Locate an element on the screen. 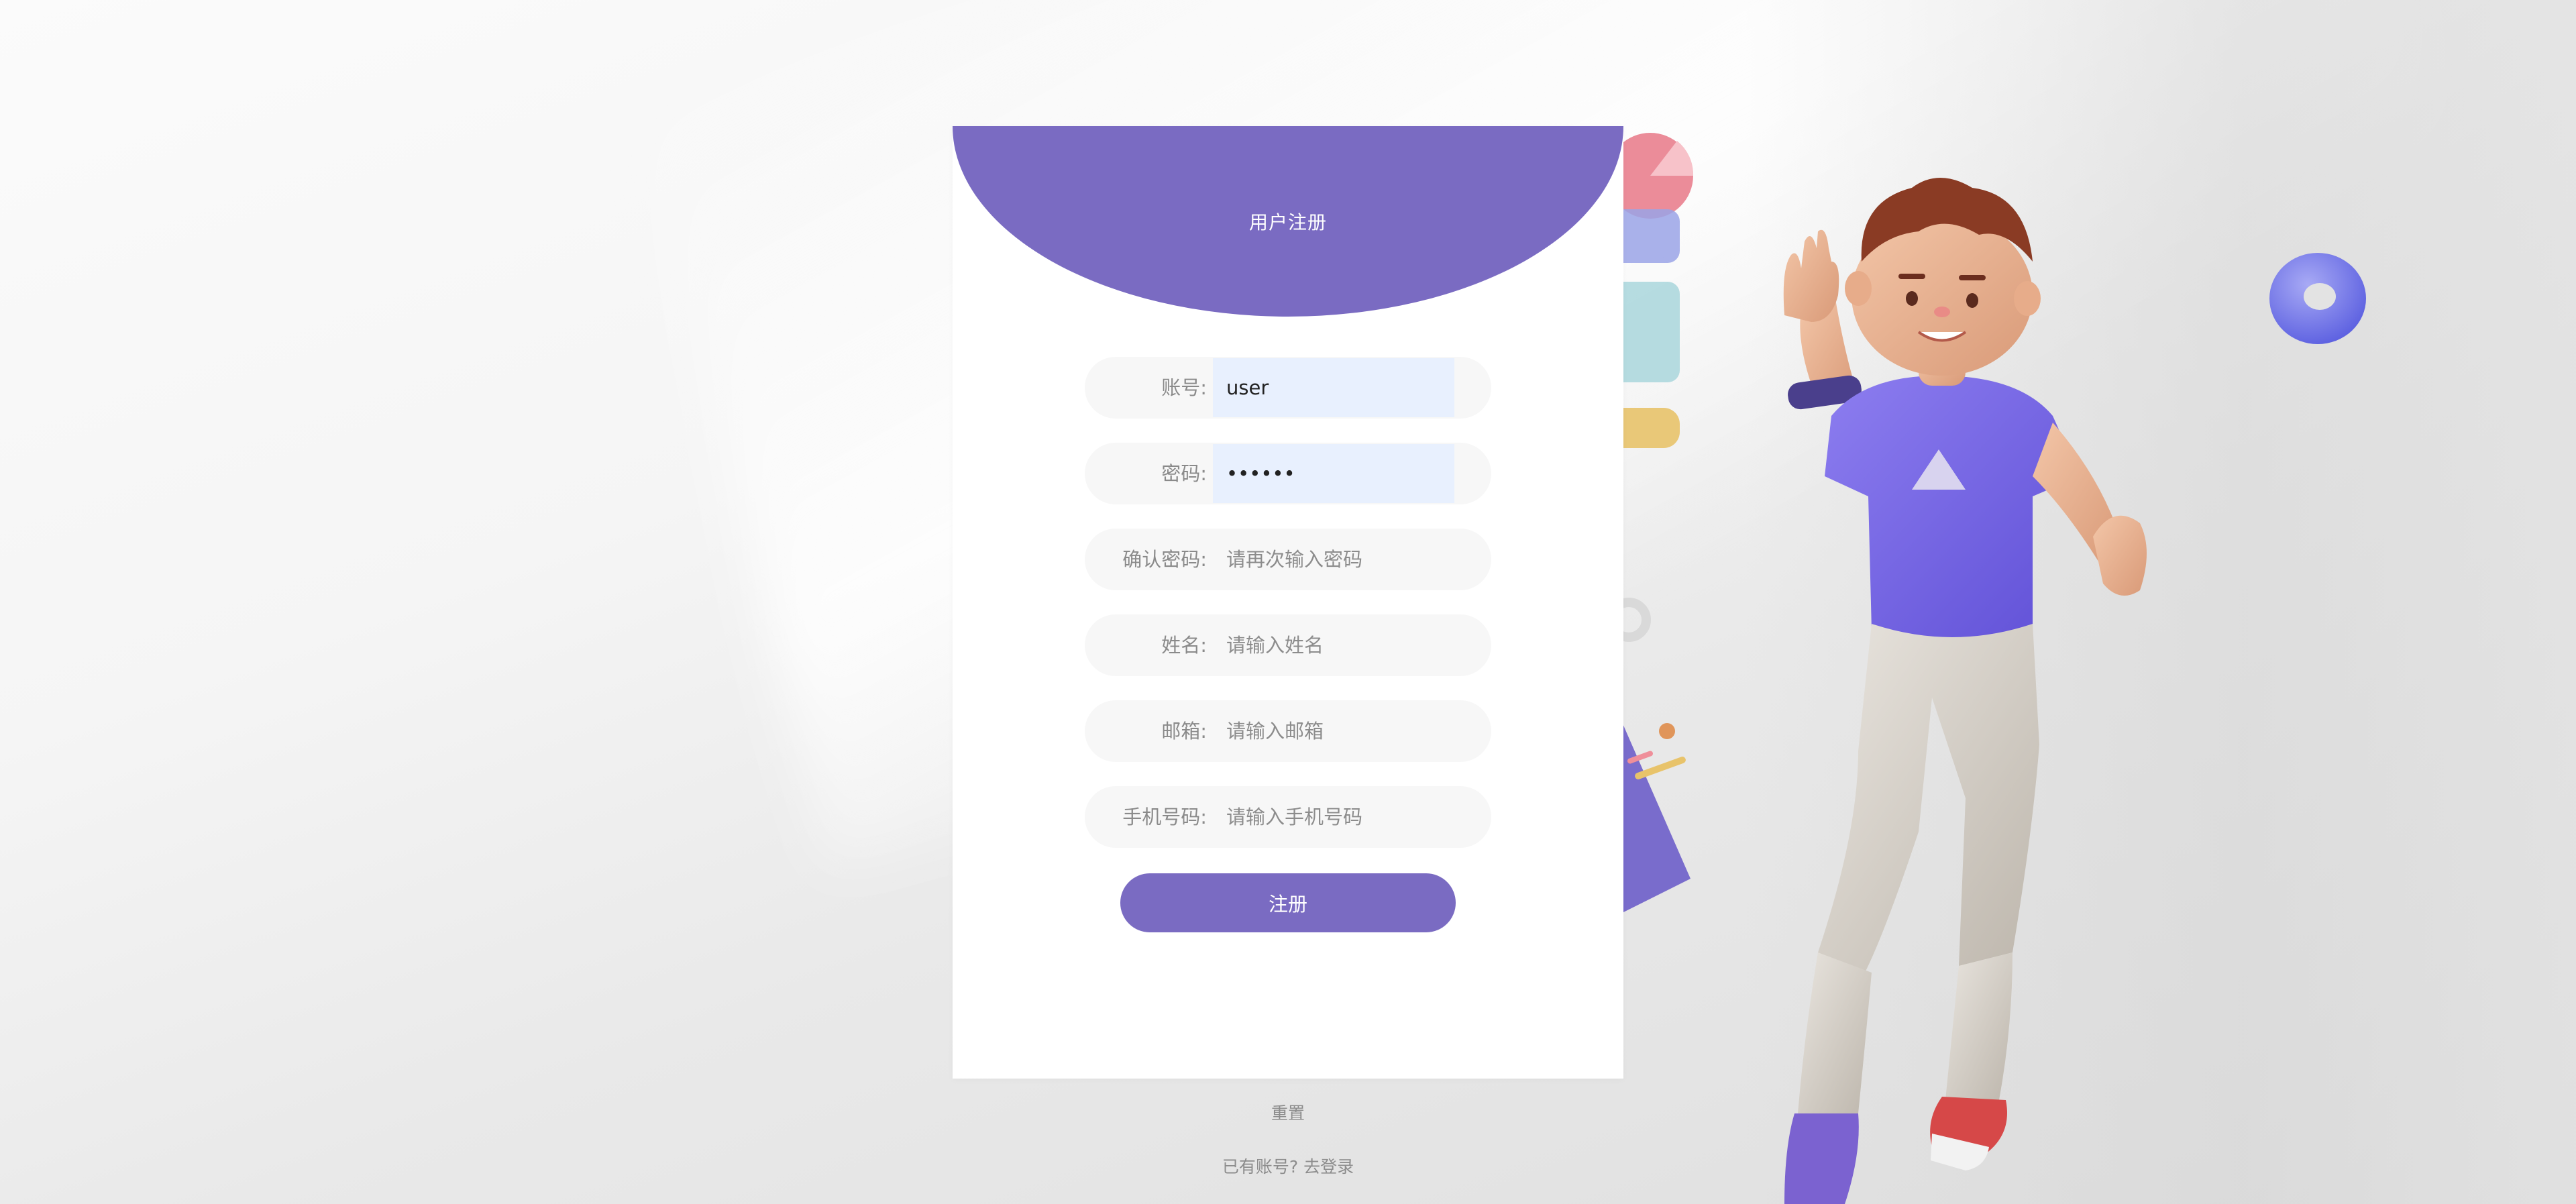  phone-label: 手机号码: is located at coordinates (1164, 817).